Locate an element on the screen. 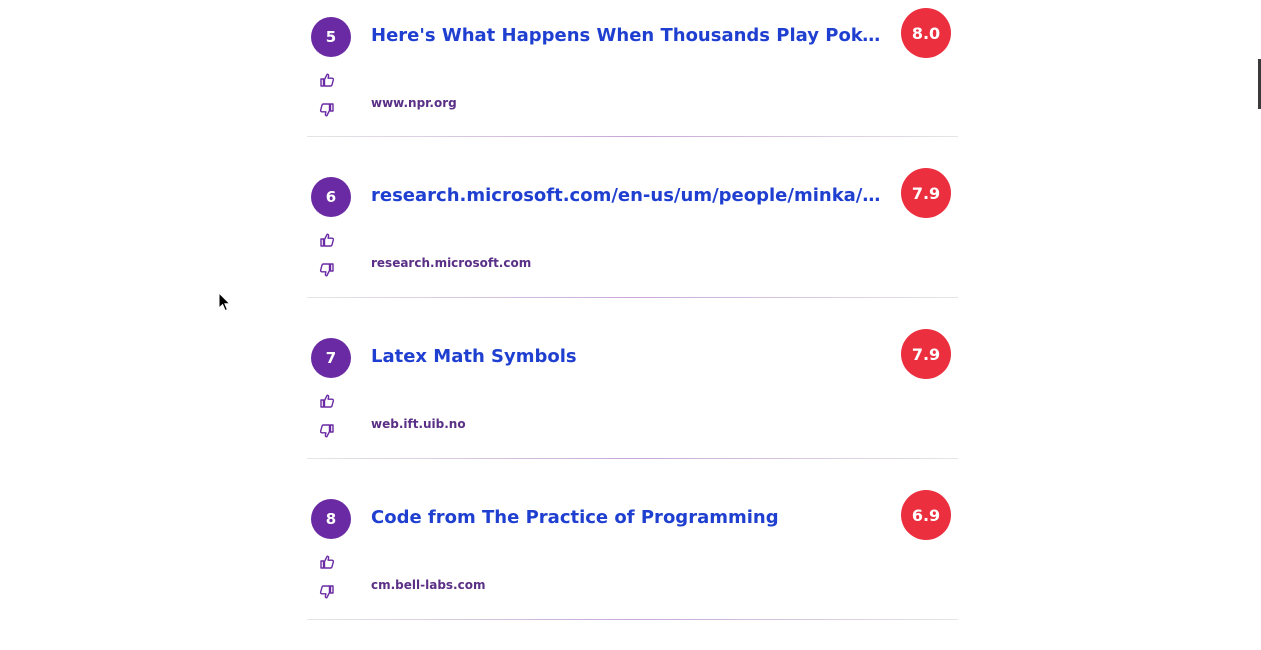 The image size is (1261, 650). story-title-link: Code from The Practice of Programming is located at coordinates (626, 517).